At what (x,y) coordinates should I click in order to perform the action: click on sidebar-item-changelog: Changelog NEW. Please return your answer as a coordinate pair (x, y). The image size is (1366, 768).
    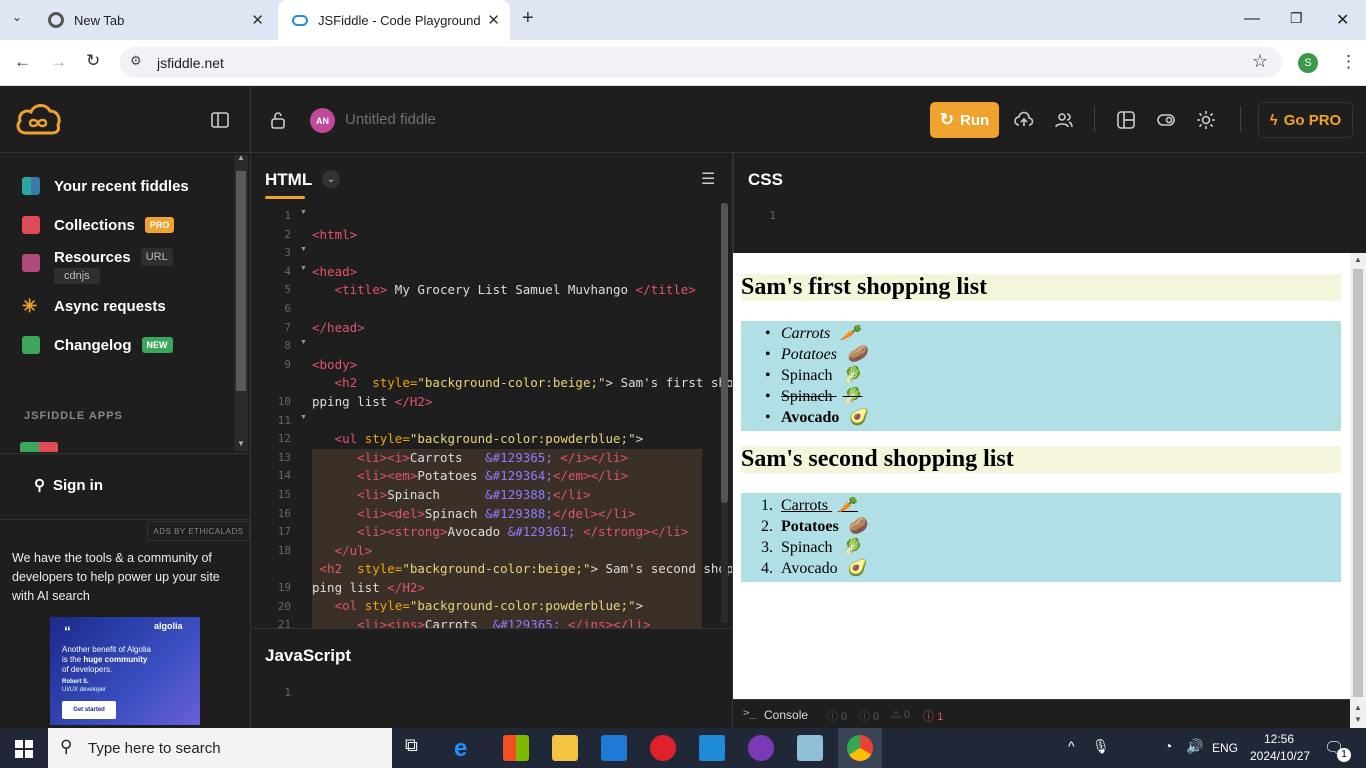
    Looking at the image, I should click on (97, 345).